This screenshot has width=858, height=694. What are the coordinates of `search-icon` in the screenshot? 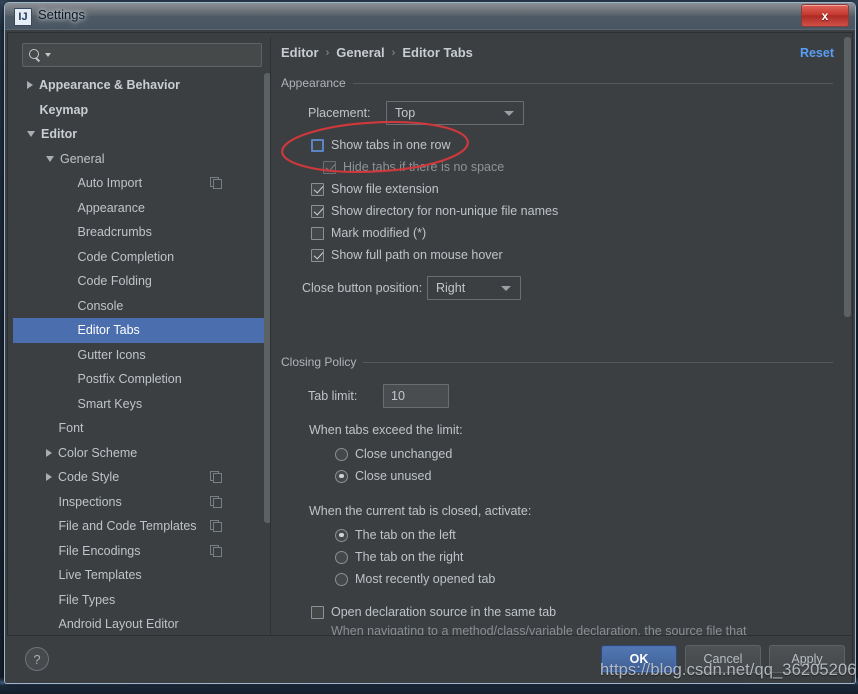 It's located at (36, 55).